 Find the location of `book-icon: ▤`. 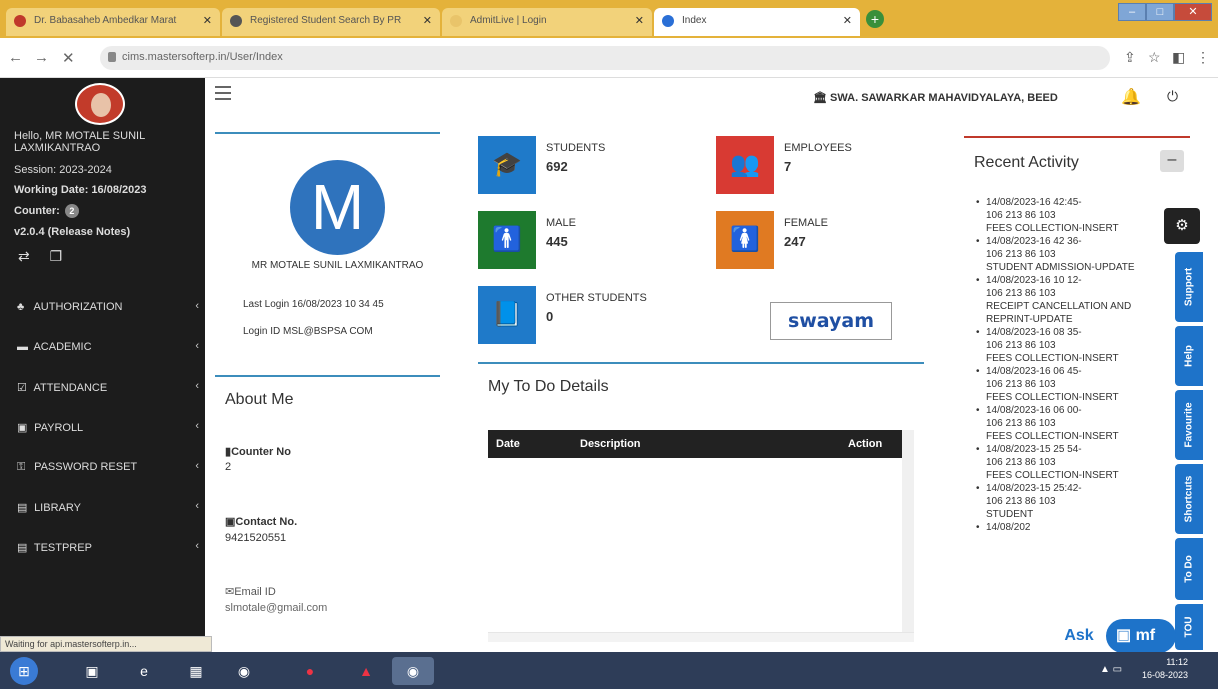

book-icon: ▤ is located at coordinates (22, 548).